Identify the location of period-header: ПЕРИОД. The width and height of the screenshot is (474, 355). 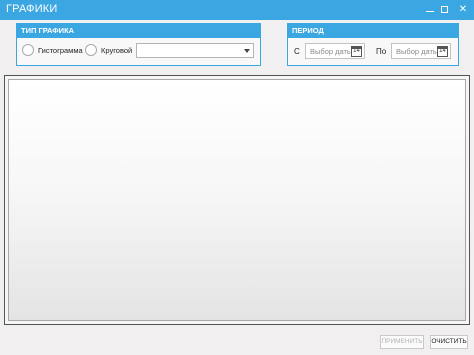
(373, 31).